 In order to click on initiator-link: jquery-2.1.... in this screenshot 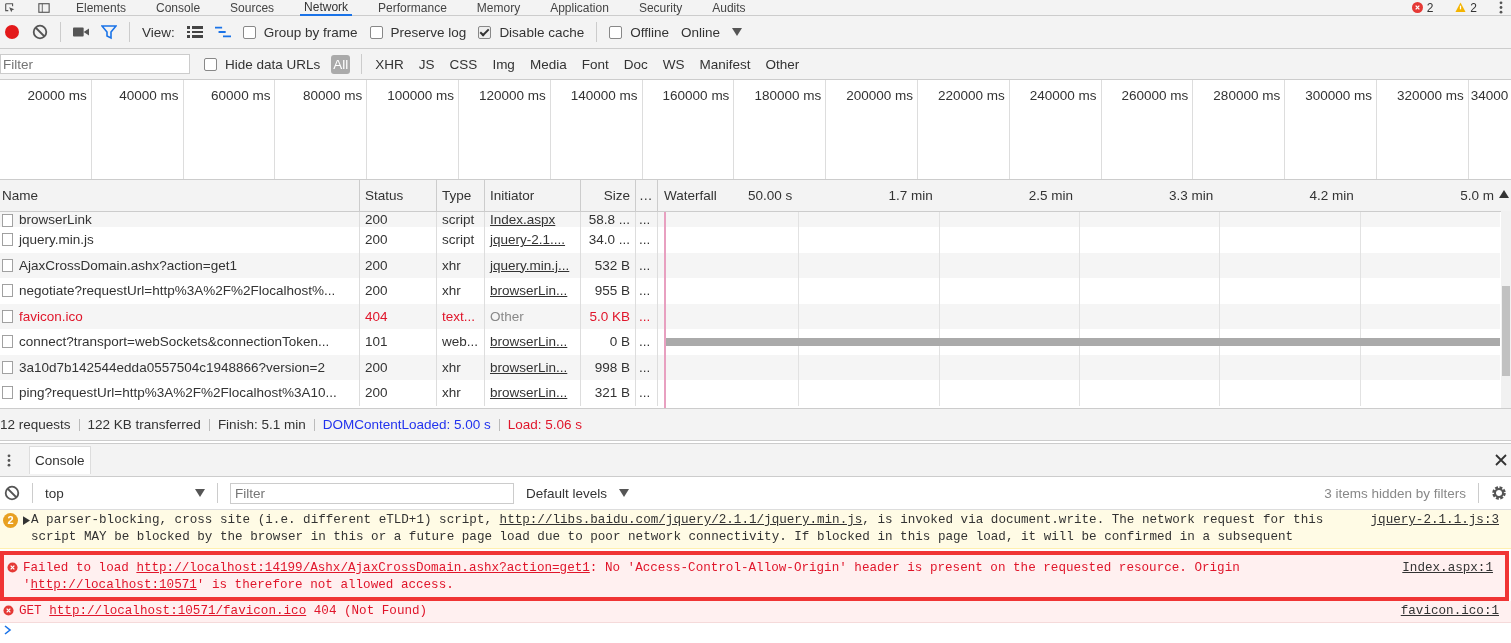, I will do `click(533, 240)`.